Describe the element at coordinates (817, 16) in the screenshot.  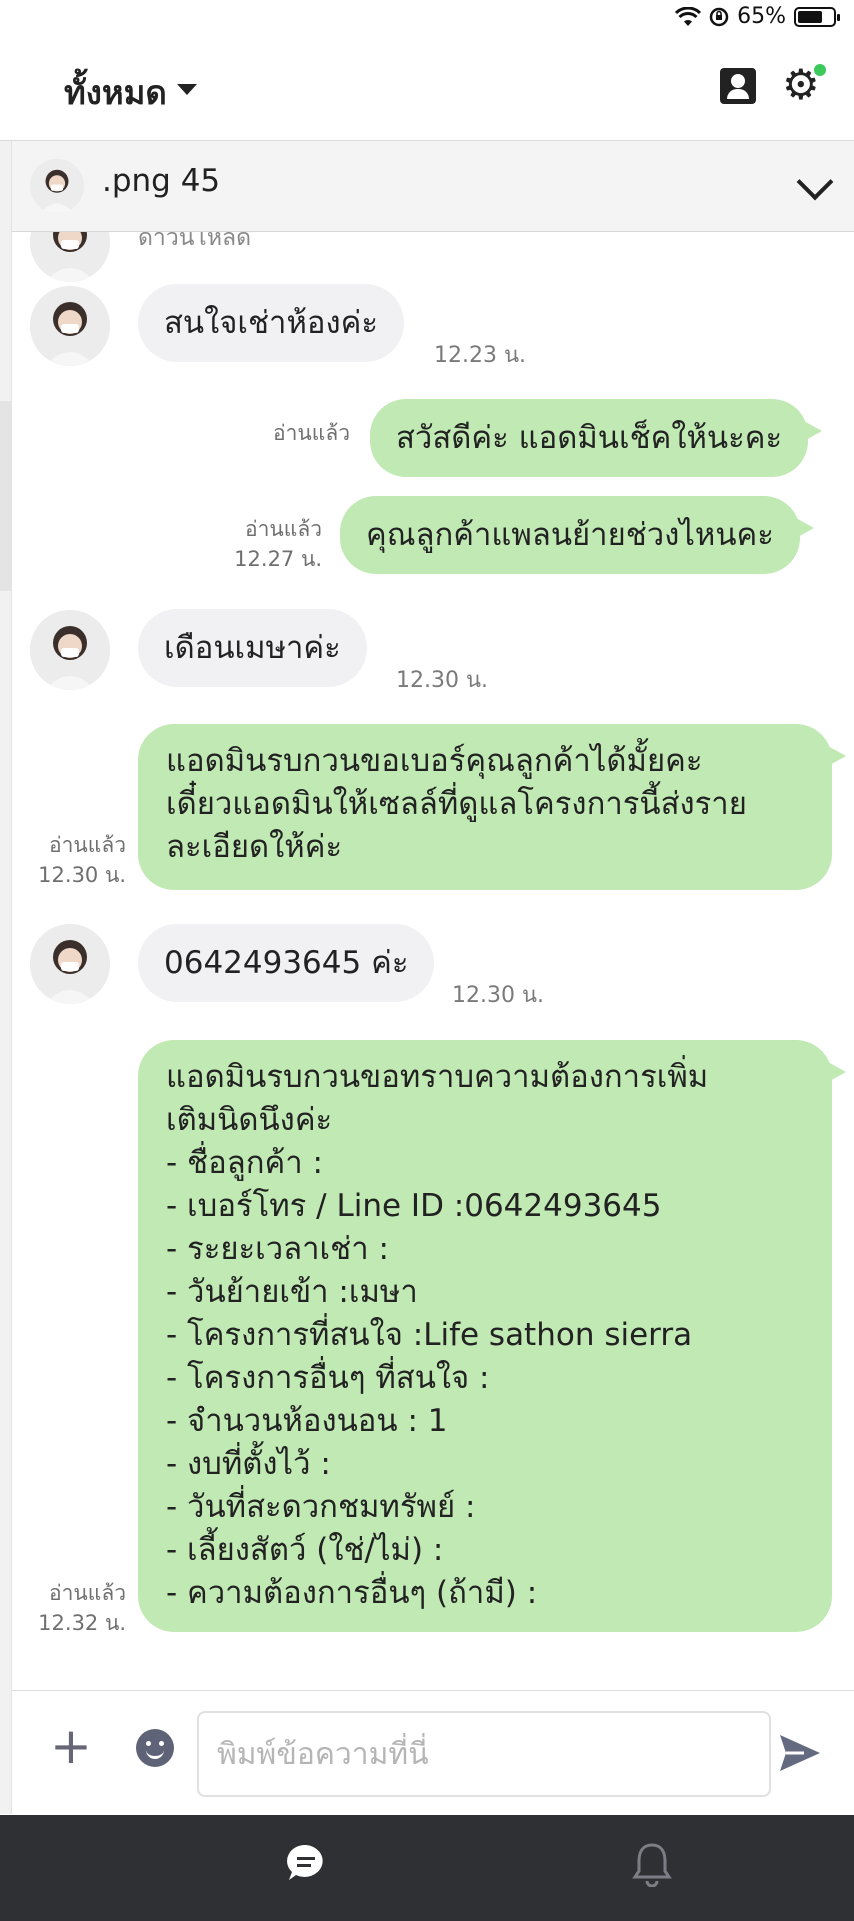
I see `battery-icon` at that location.